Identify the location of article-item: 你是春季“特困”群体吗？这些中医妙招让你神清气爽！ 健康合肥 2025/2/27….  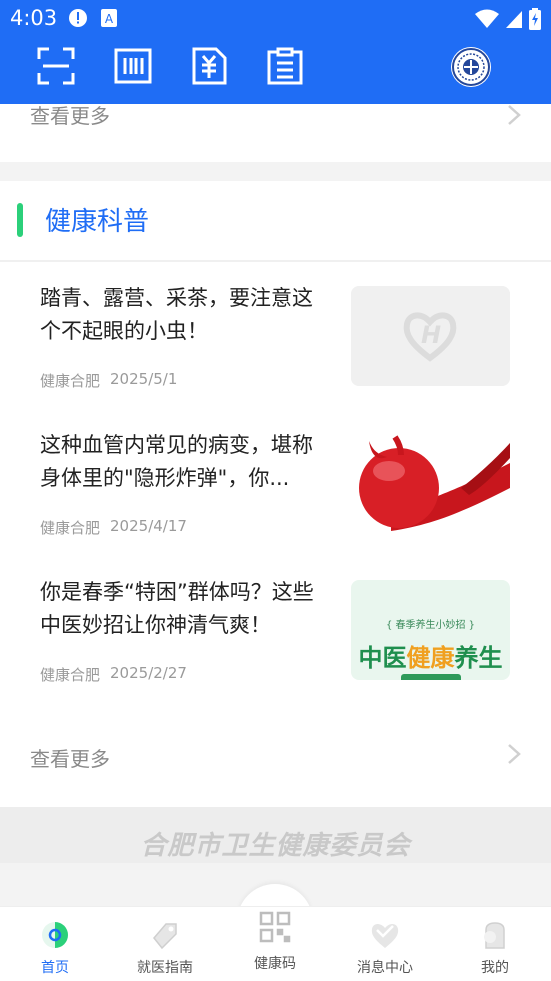
(275, 646).